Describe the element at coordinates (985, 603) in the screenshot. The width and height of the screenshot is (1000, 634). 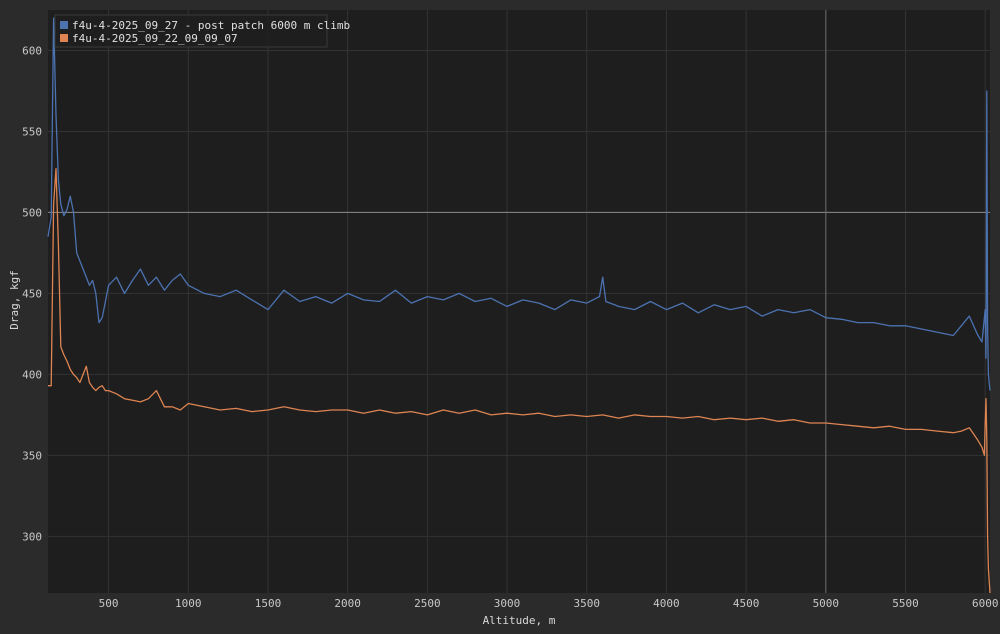
I see `x-tick-label: 6000` at that location.